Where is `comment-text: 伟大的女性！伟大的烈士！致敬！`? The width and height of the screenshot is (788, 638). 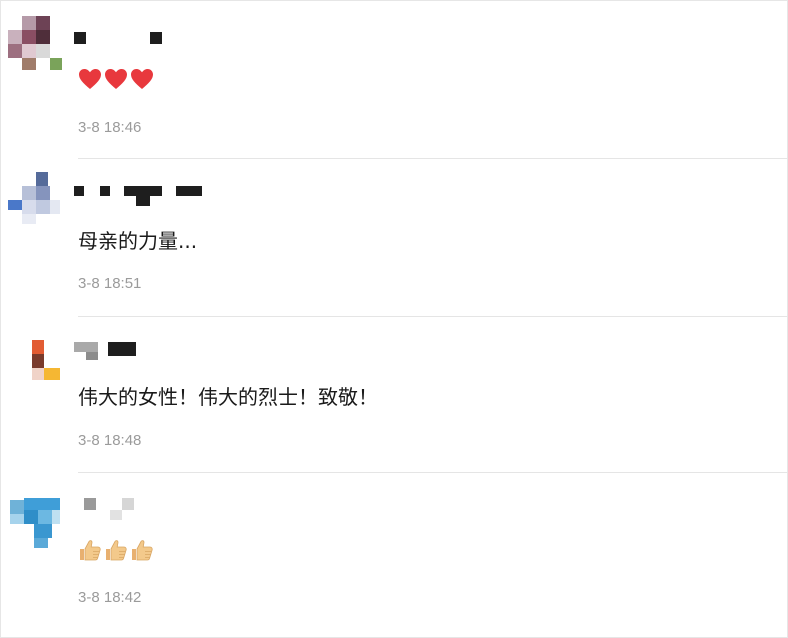 comment-text: 伟大的女性！伟大的烈士！致敬！ is located at coordinates (228, 397).